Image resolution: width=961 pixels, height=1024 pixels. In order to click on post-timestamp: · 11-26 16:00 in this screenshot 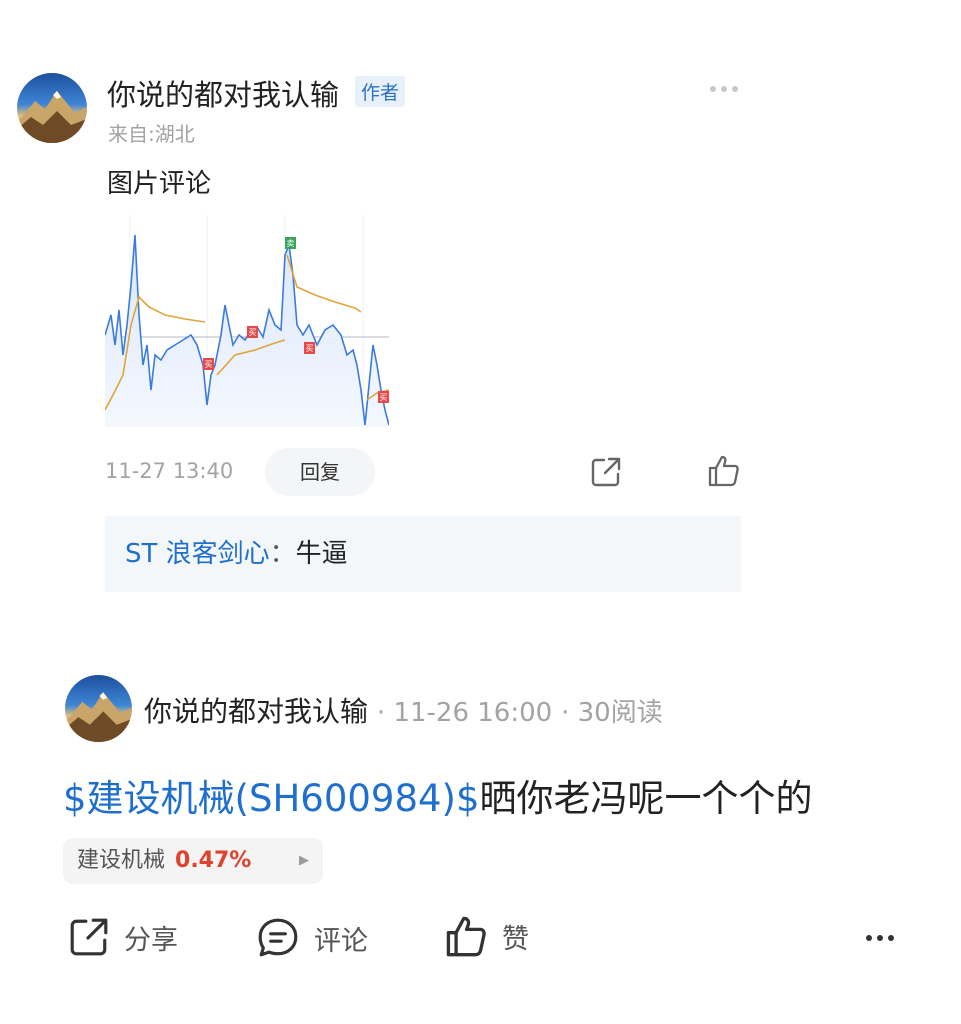, I will do `click(464, 713)`.